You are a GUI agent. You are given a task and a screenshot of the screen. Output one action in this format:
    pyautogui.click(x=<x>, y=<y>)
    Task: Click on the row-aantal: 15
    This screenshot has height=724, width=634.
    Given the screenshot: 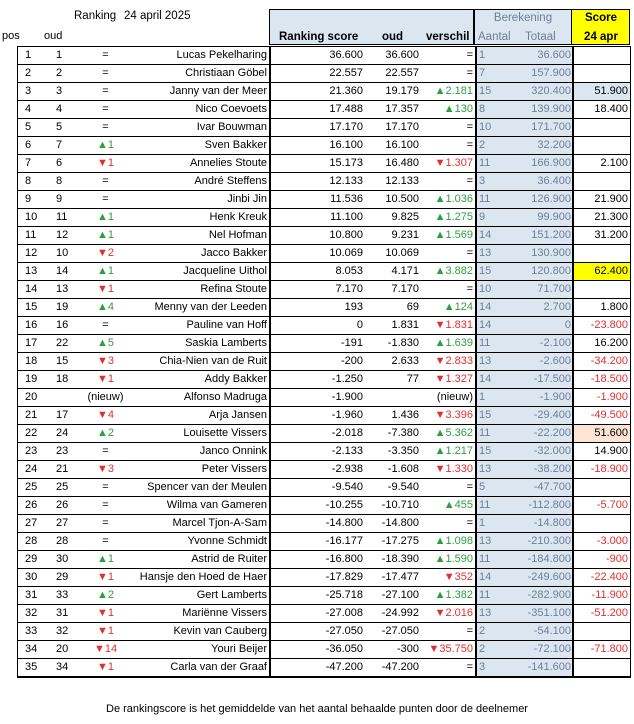 What is the action you would take?
    pyautogui.click(x=488, y=415)
    